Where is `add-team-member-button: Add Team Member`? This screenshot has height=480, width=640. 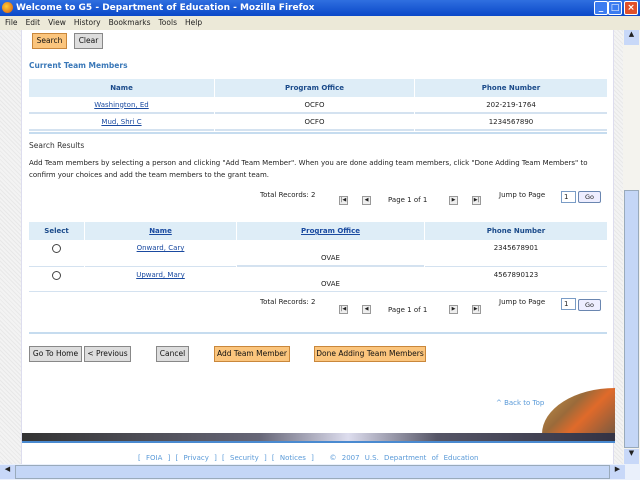 add-team-member-button: Add Team Member is located at coordinates (252, 354).